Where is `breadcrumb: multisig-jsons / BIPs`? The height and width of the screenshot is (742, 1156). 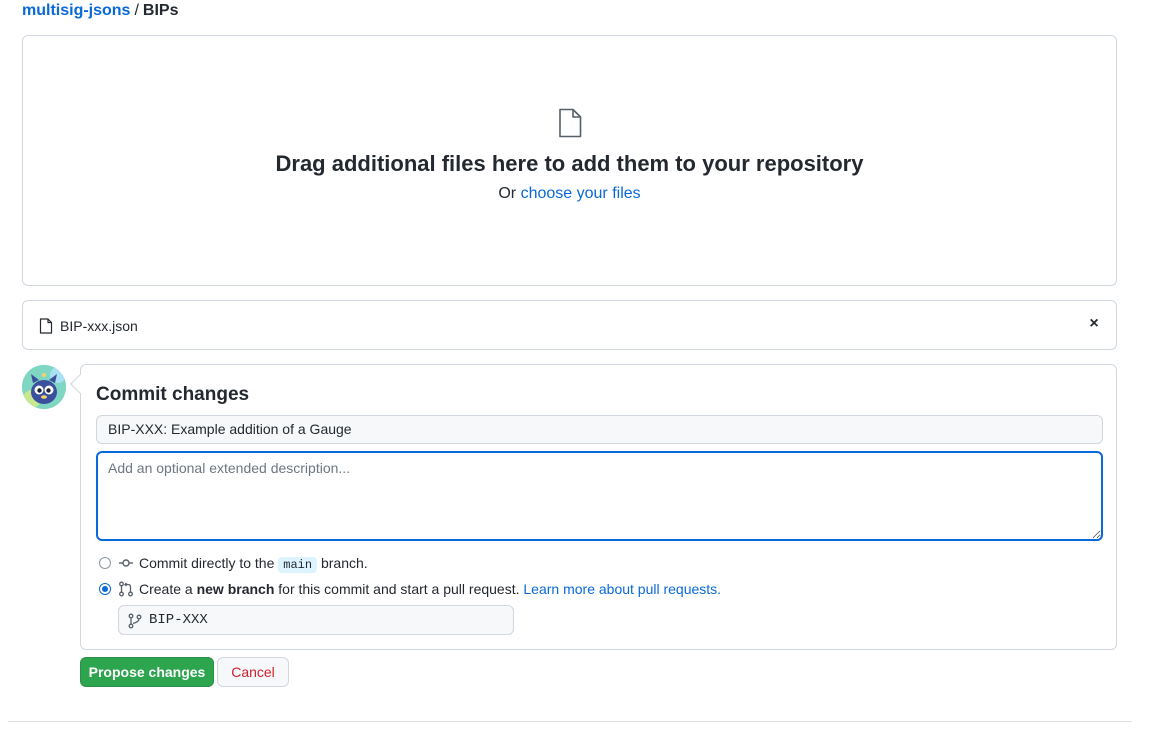 breadcrumb: multisig-jsons / BIPs is located at coordinates (100, 11).